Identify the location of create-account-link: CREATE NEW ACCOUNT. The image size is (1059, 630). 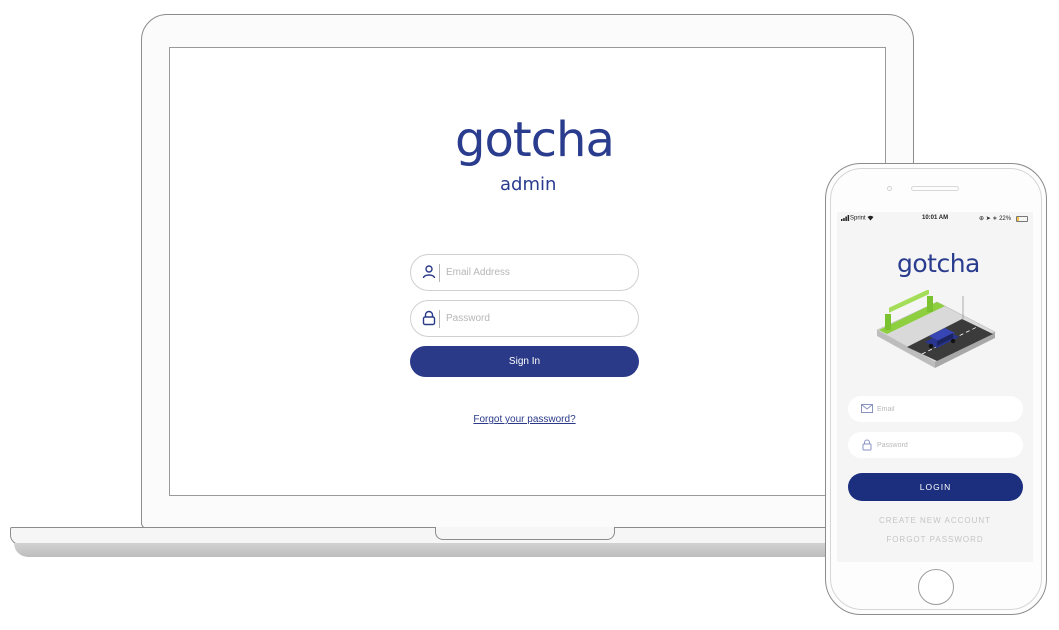
(935, 520).